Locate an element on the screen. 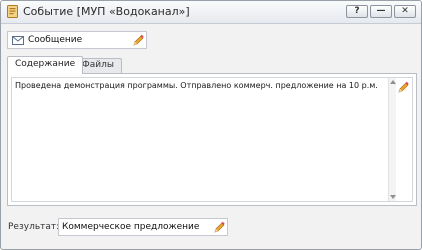 The width and height of the screenshot is (422, 250). window-title: Событие [МУП «Водоканал»] is located at coordinates (106, 11).